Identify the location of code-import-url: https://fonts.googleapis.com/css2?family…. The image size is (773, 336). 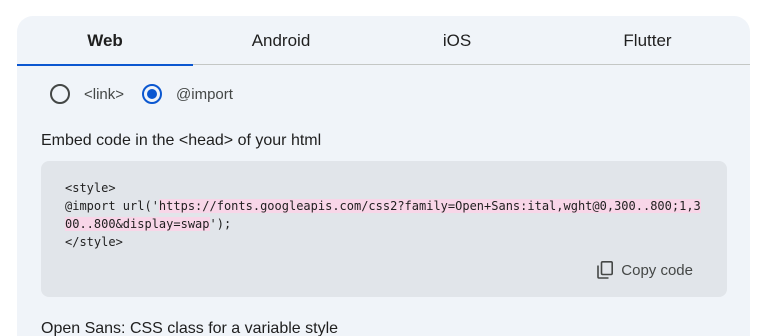
(383, 215).